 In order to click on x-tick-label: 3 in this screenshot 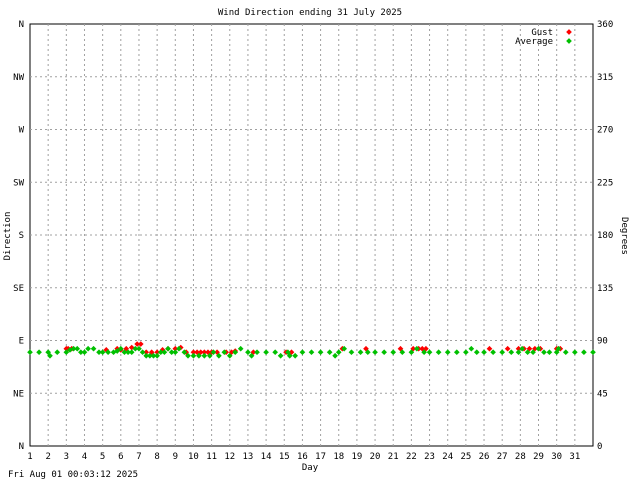, I will do `click(66, 457)`.